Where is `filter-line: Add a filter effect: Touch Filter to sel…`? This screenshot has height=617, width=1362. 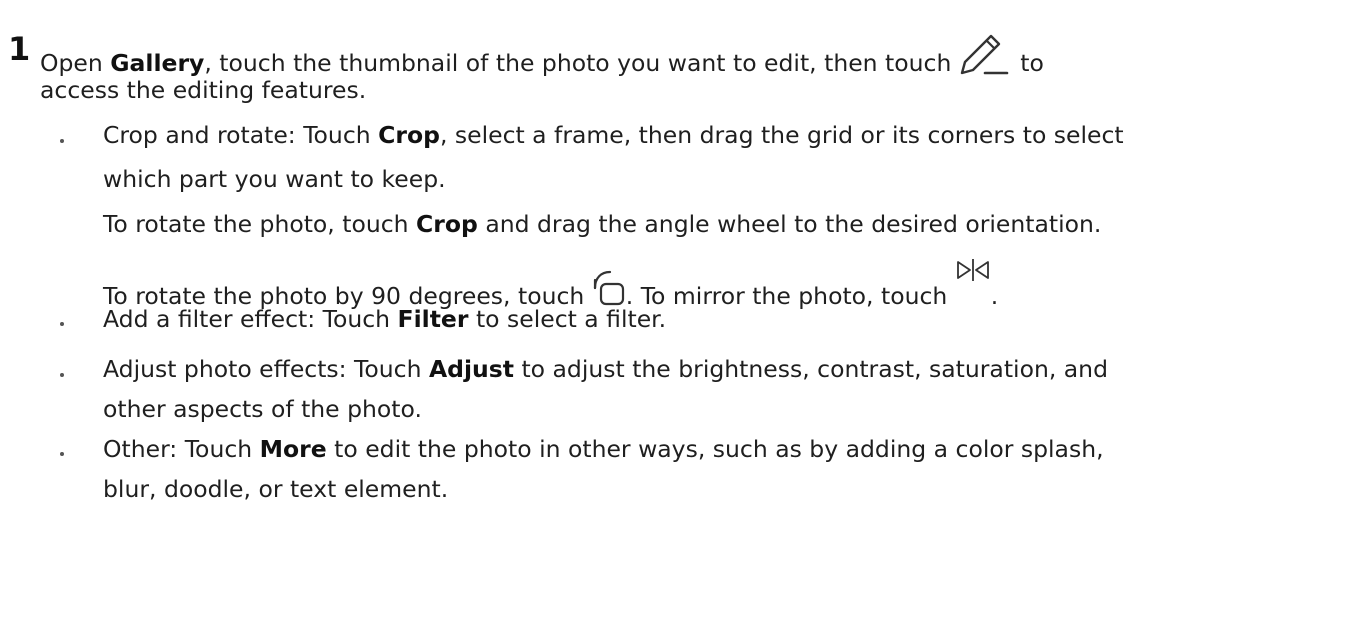
filter-line: Add a filter effect: Touch Filter to sel… is located at coordinates (384, 319).